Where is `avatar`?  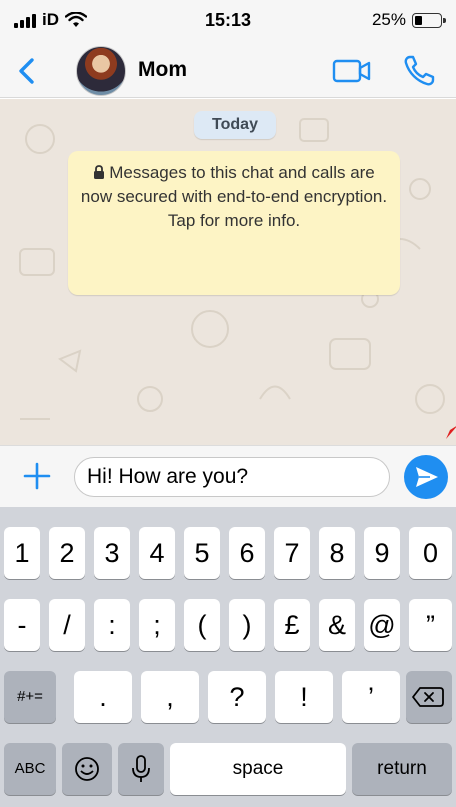 avatar is located at coordinates (101, 71).